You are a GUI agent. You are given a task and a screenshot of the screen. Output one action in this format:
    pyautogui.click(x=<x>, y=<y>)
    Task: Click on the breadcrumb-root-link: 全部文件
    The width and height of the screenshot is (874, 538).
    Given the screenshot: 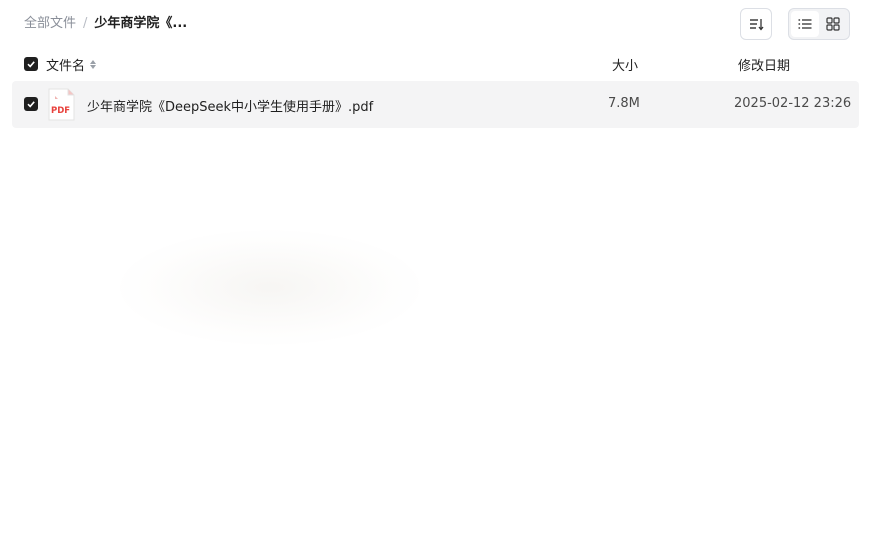 What is the action you would take?
    pyautogui.click(x=50, y=24)
    